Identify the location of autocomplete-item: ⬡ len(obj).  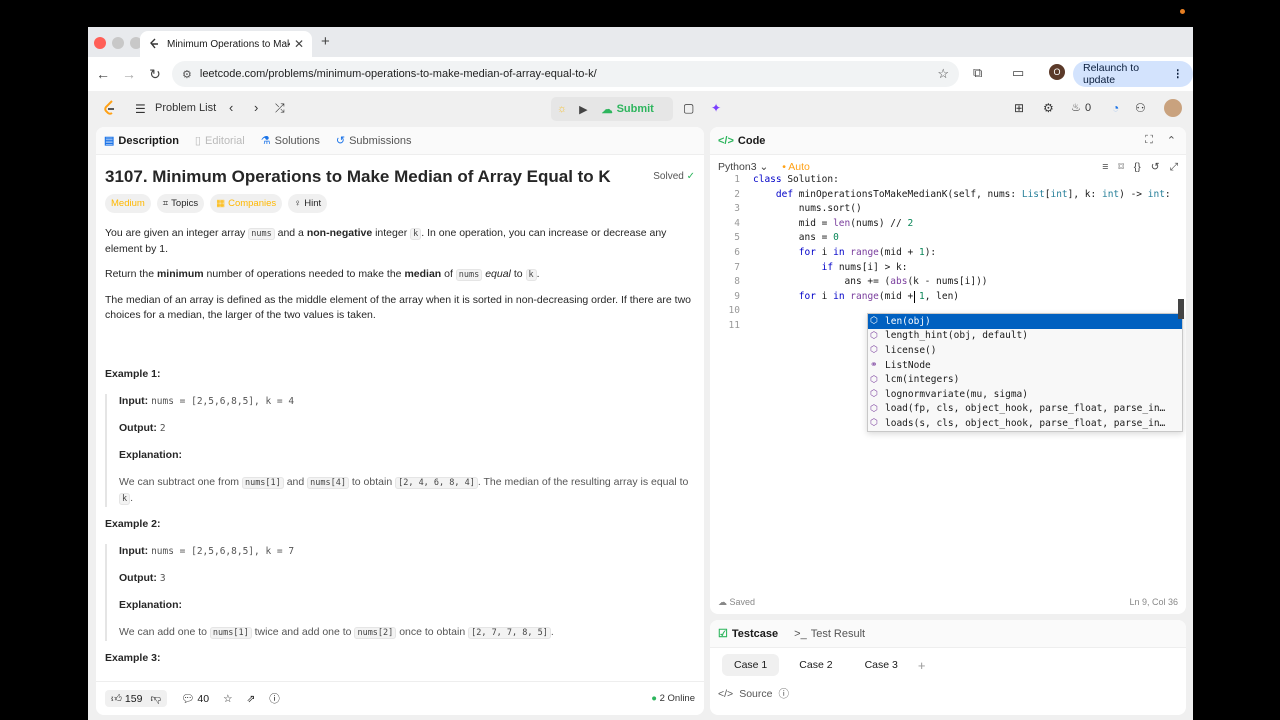
(1025, 321).